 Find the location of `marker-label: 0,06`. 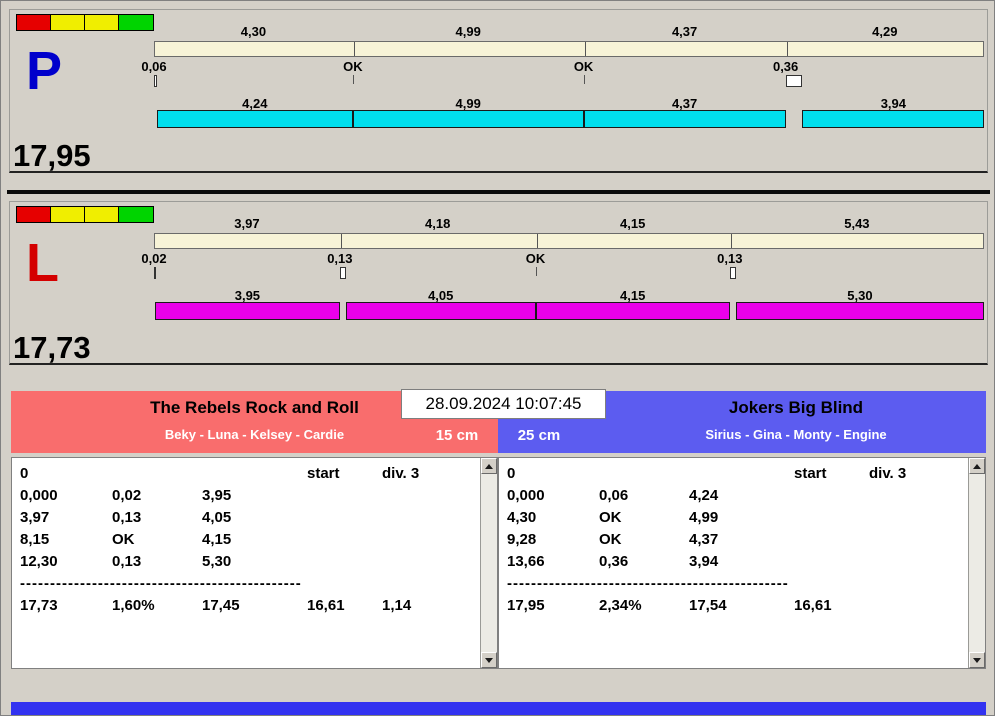

marker-label: 0,06 is located at coordinates (154, 66).